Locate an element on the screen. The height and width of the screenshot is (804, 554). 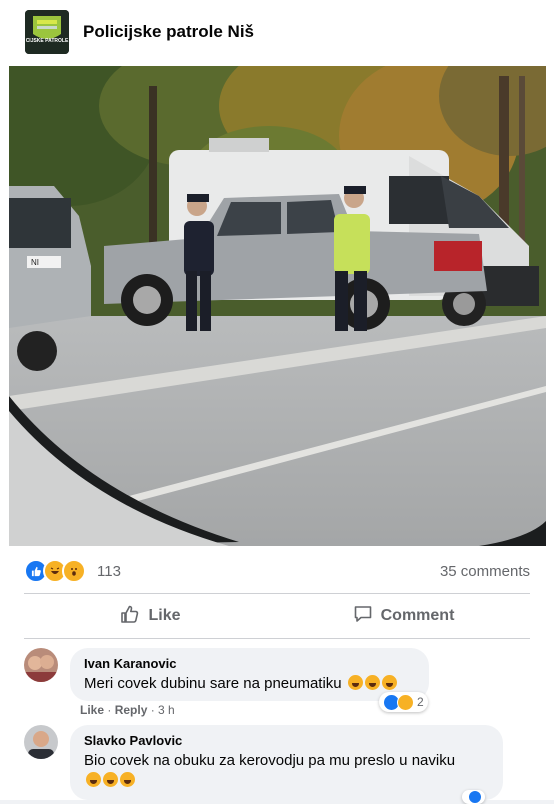
comment-text: Meri covek dubinu sare na pneumatiku is located at coordinates (249, 683).